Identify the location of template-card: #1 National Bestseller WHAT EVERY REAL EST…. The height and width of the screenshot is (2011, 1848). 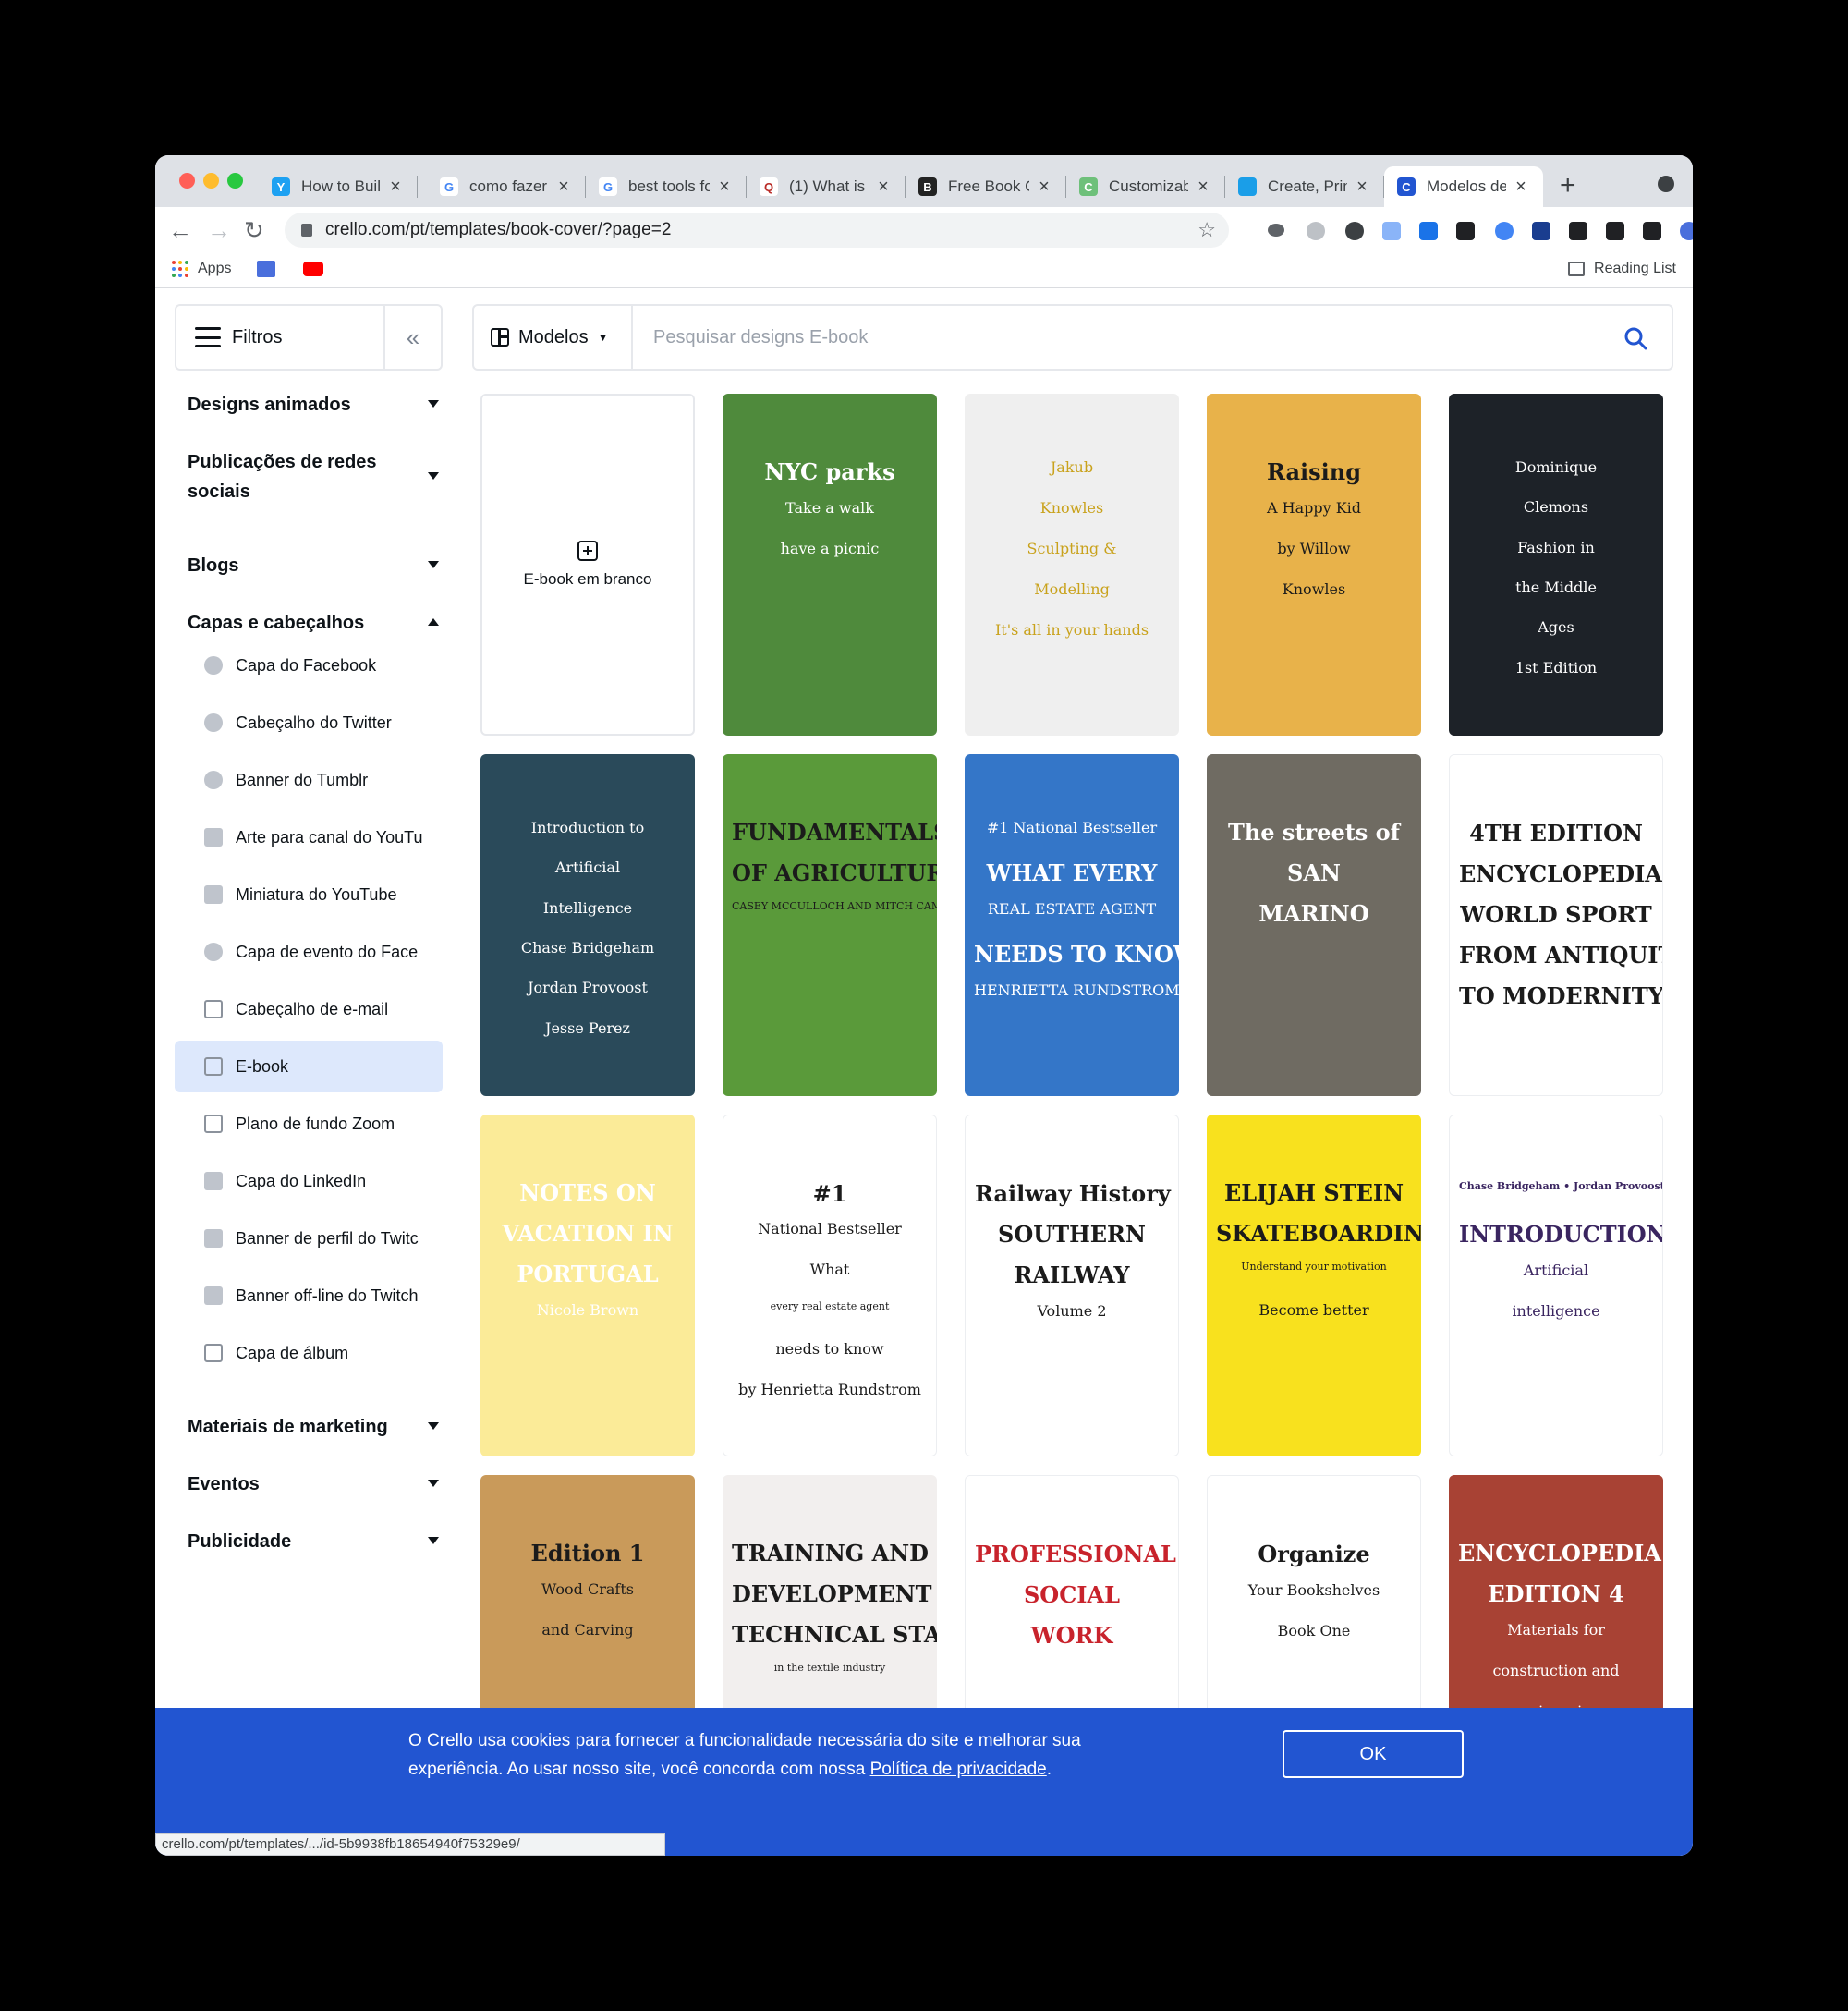
(1072, 925).